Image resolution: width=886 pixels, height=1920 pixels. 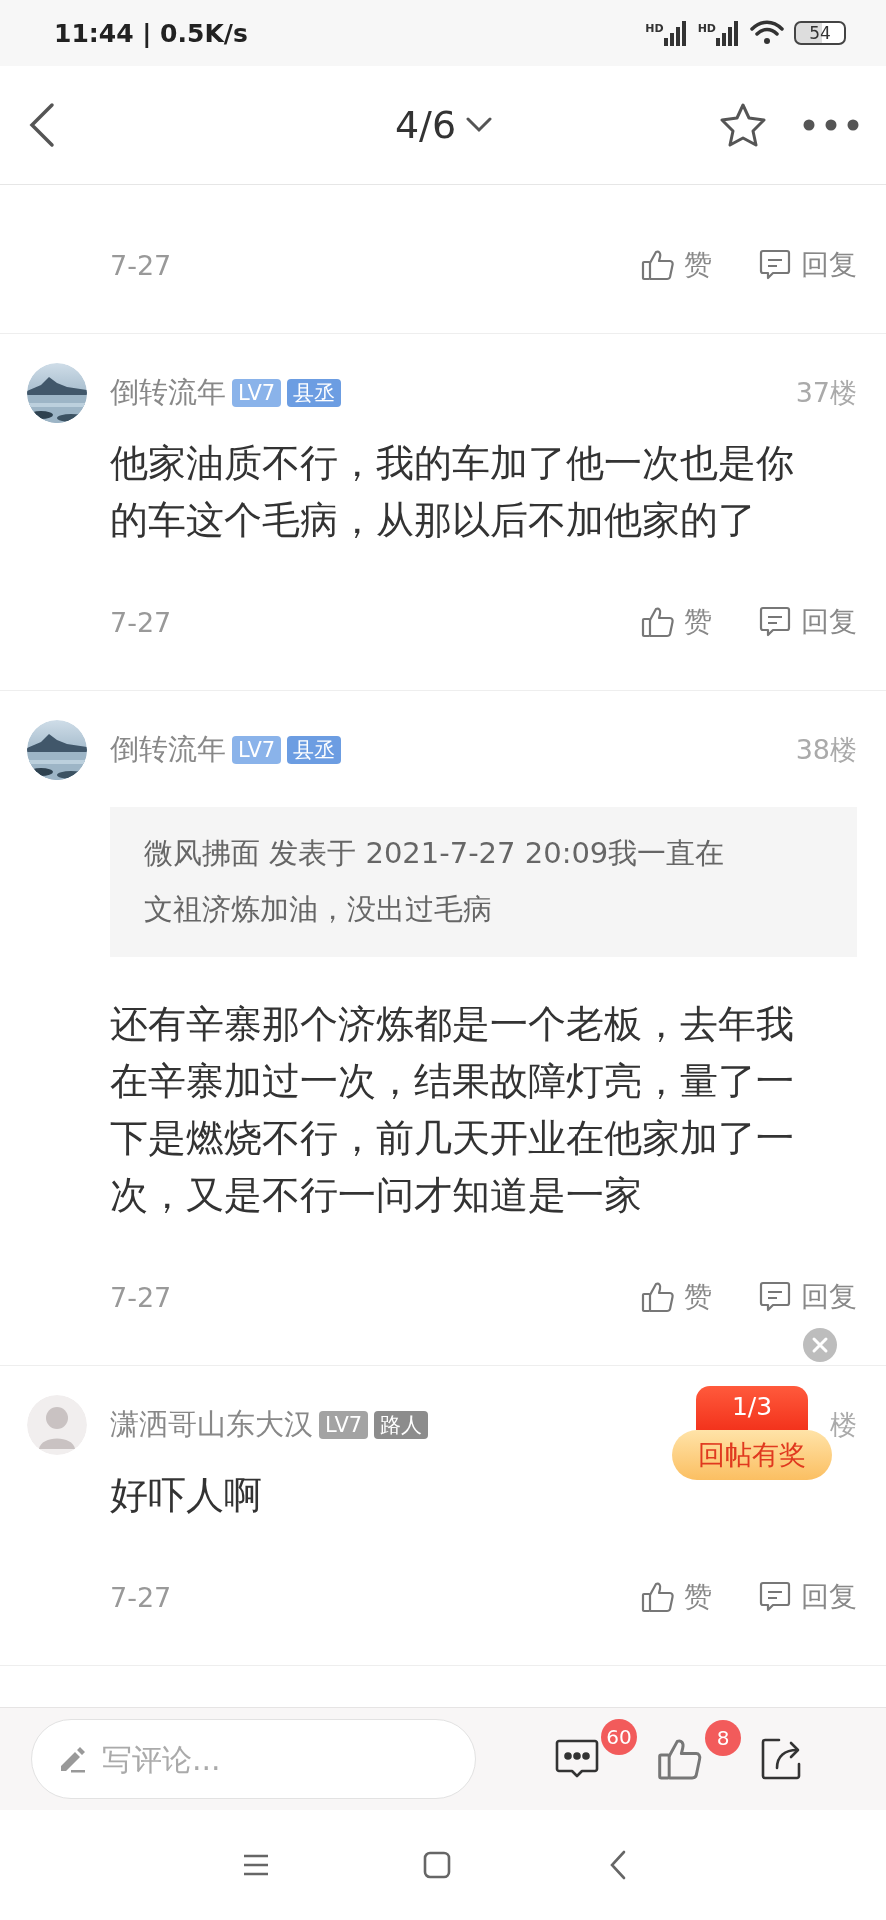 What do you see at coordinates (186, 1495) in the screenshot?
I see `comment-text: 好吓人啊` at bounding box center [186, 1495].